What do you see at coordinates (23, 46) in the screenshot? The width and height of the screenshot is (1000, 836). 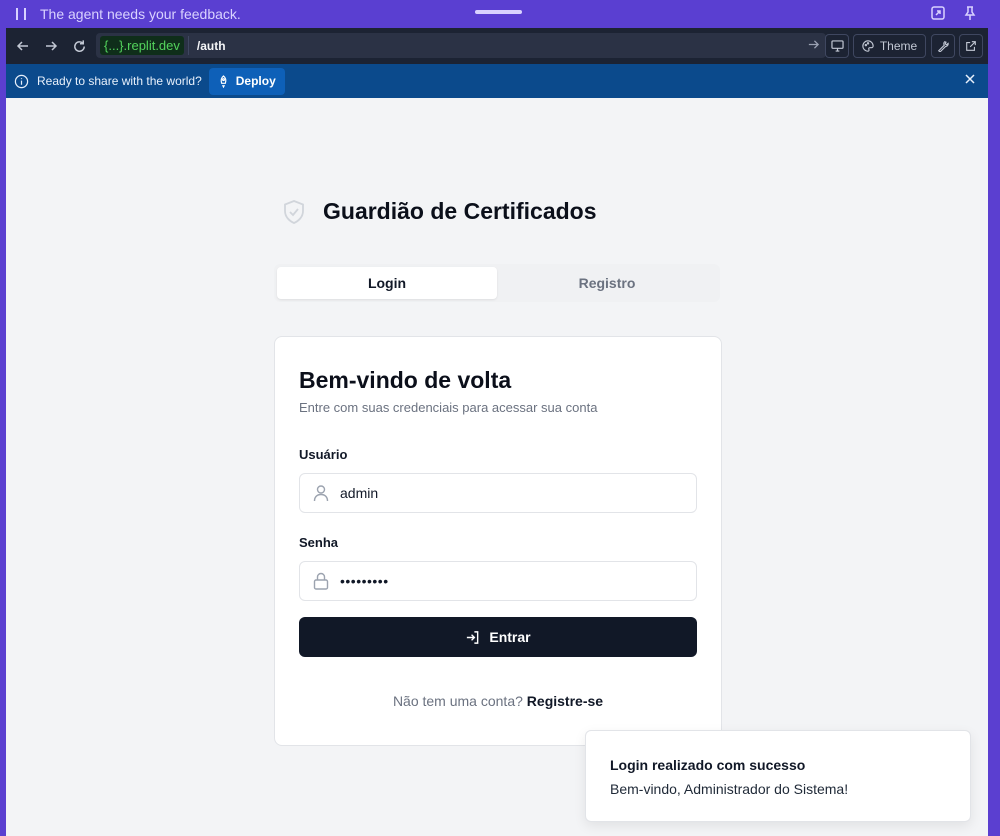 I see `back-icon` at bounding box center [23, 46].